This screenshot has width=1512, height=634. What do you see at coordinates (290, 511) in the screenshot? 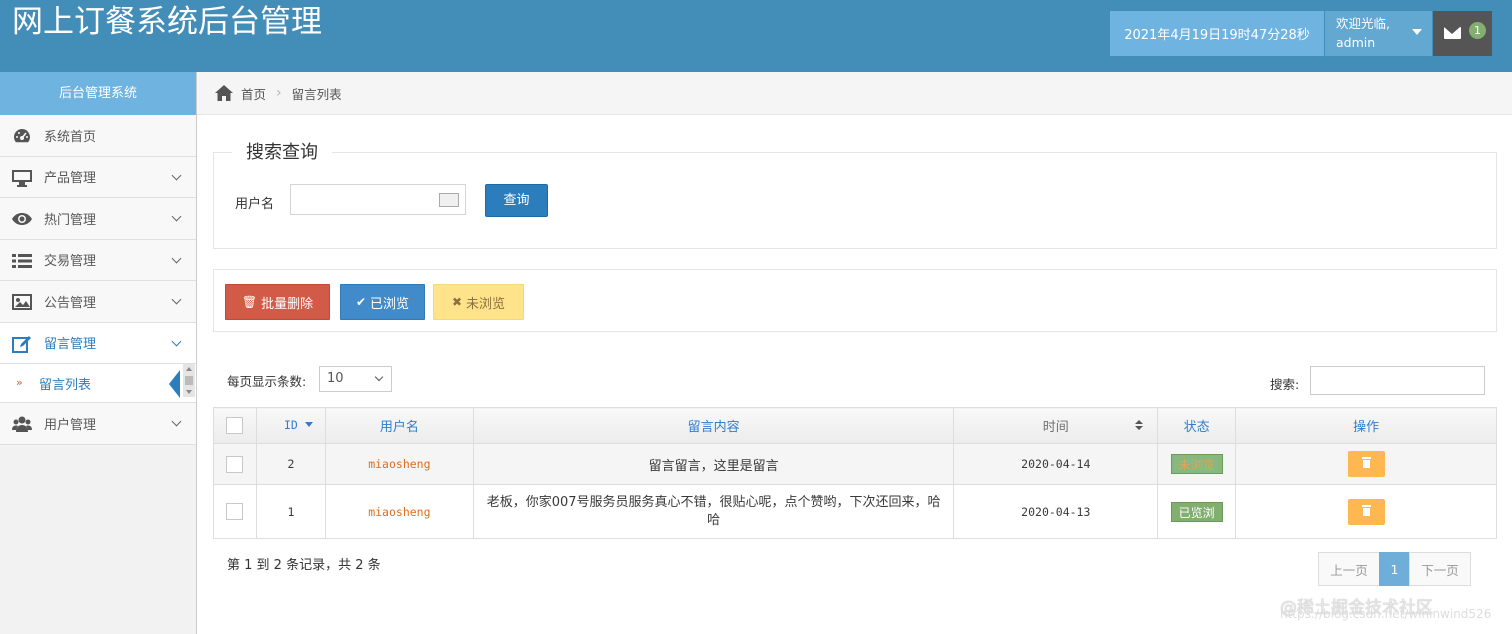
I see `cell-id: 1` at bounding box center [290, 511].